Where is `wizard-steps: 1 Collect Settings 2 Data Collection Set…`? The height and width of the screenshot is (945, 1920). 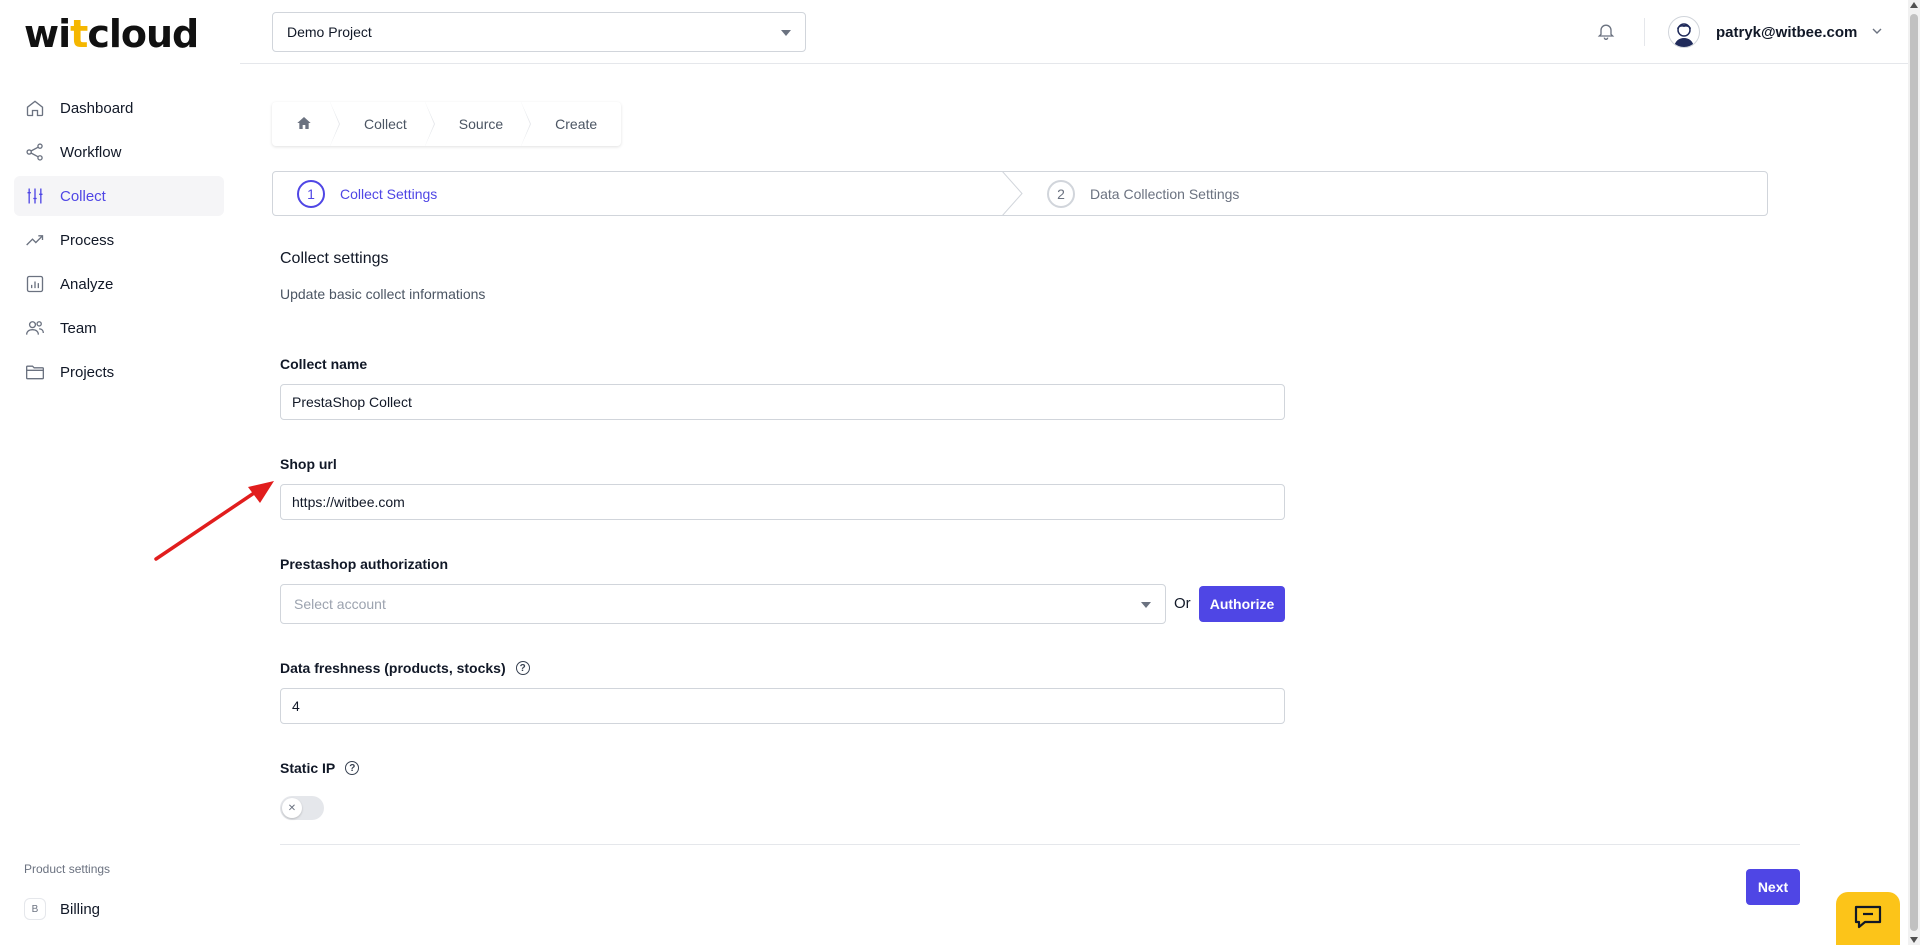 wizard-steps: 1 Collect Settings 2 Data Collection Set… is located at coordinates (1020, 193).